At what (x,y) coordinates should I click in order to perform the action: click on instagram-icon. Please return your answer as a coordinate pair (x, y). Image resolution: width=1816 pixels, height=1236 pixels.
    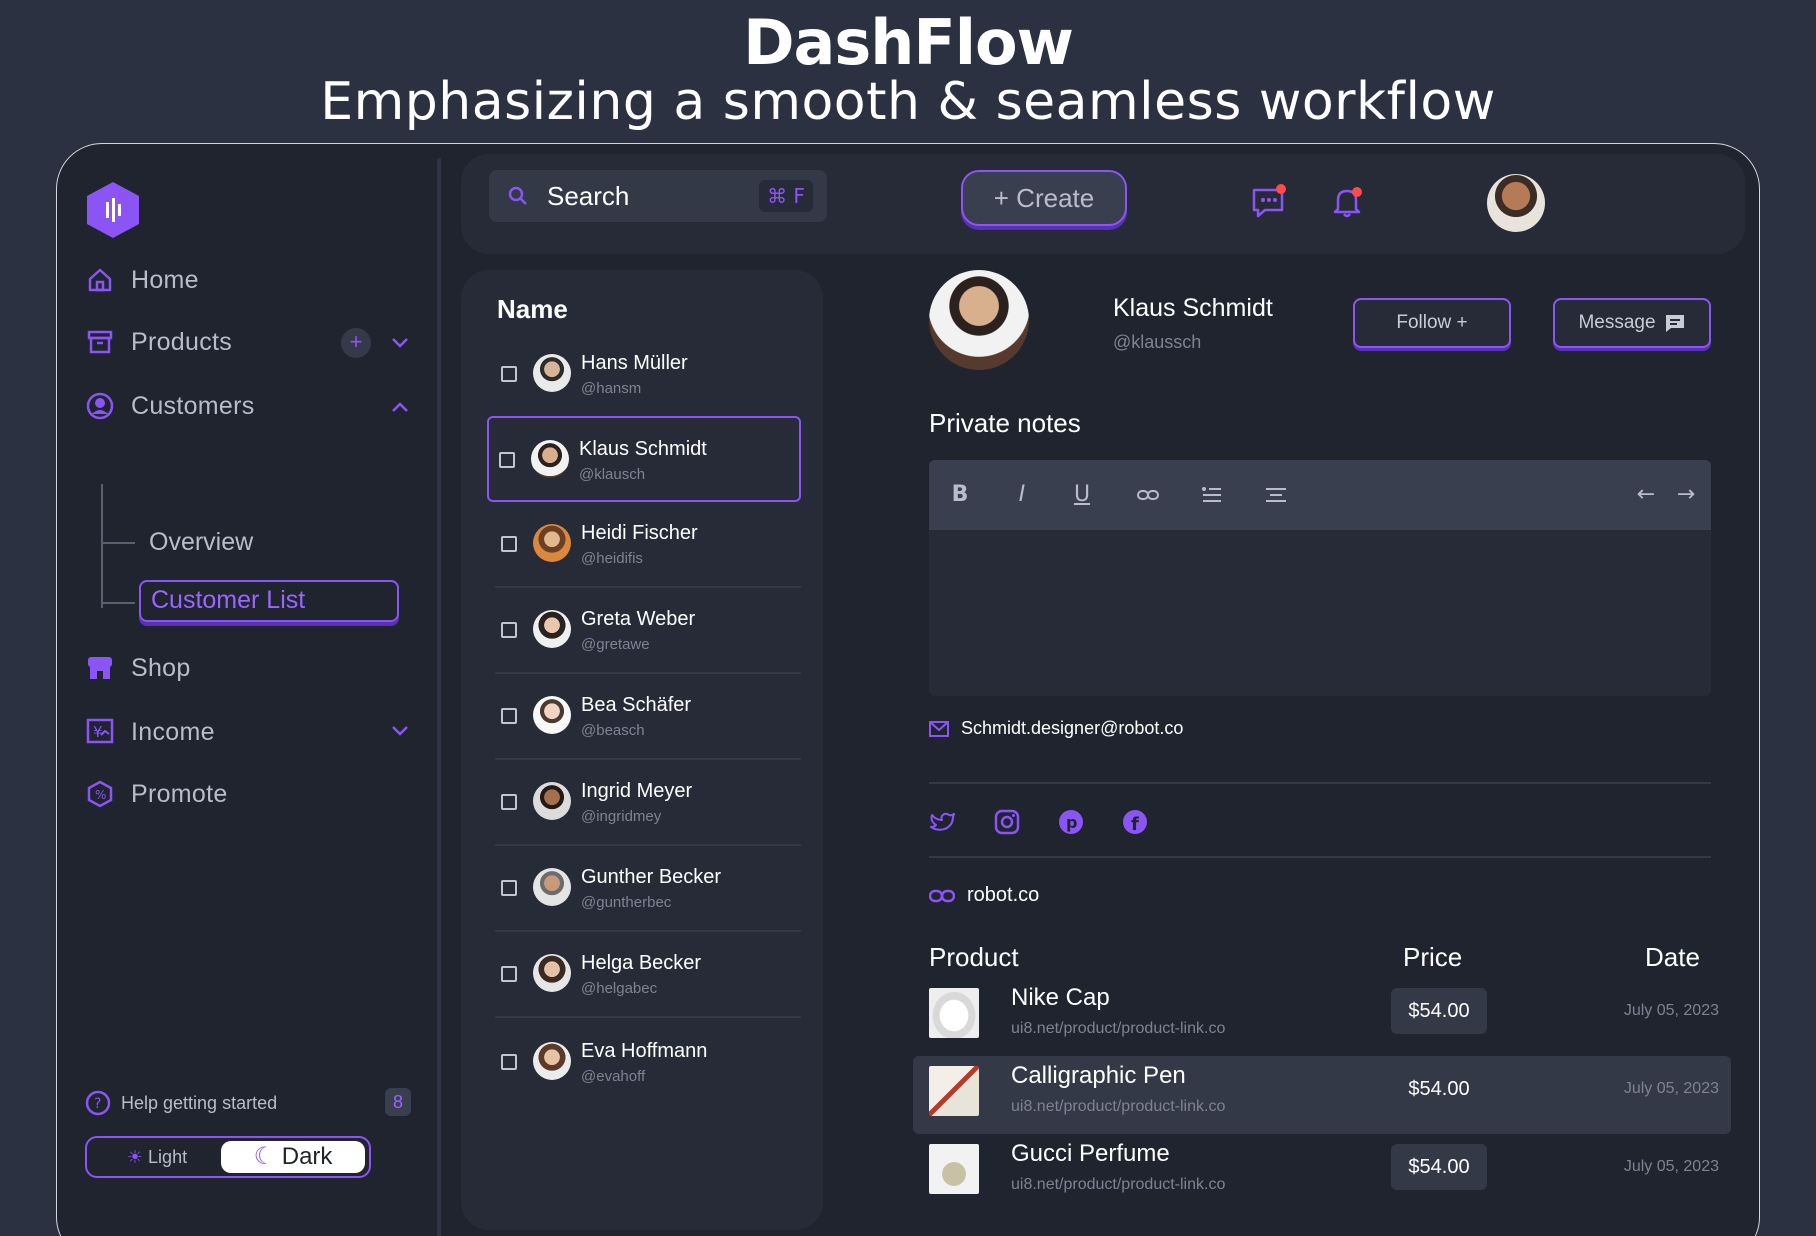
    Looking at the image, I should click on (1007, 822).